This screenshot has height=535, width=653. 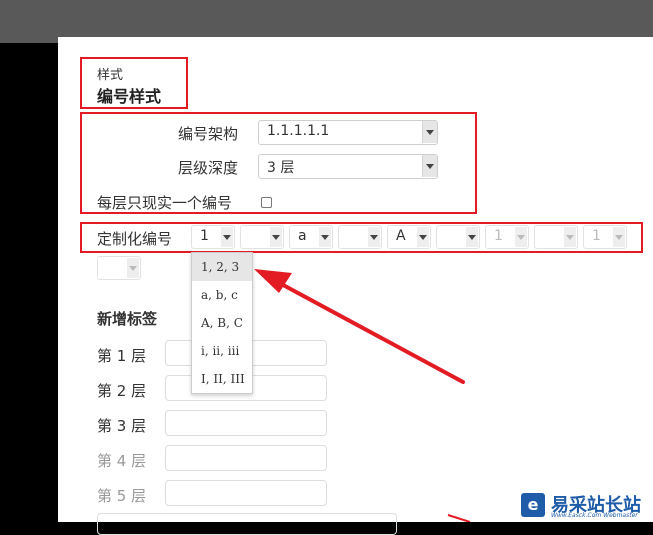 I want to click on logo-icon: e, so click(x=533, y=505).